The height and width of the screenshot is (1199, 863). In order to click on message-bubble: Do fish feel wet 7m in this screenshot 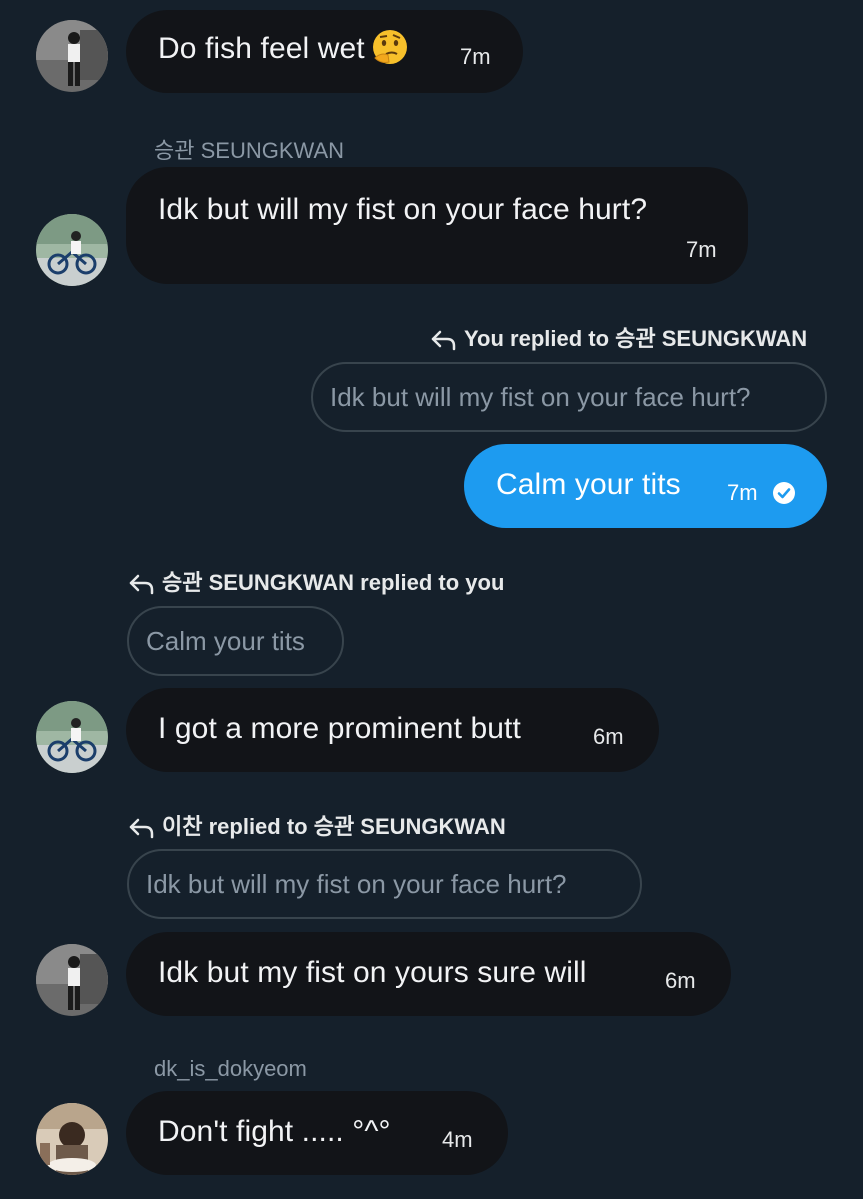, I will do `click(324, 51)`.